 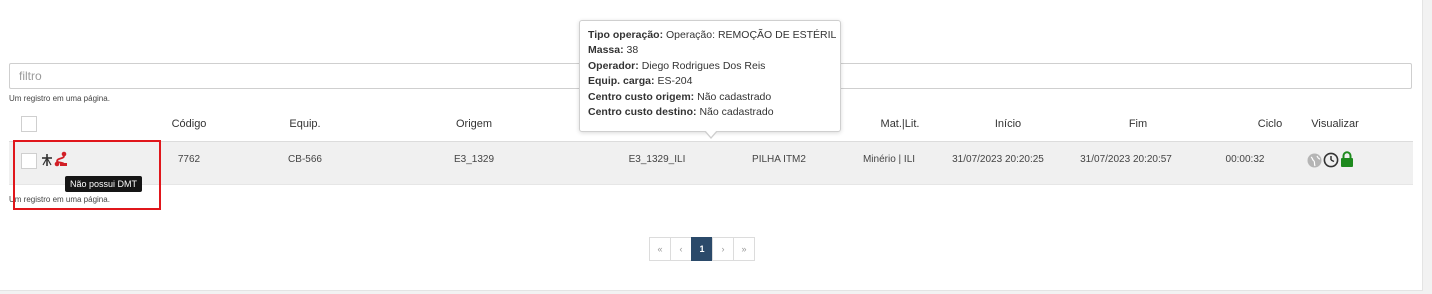 I want to click on cell-destino-pilha: PILHA ITM2, so click(x=779, y=159).